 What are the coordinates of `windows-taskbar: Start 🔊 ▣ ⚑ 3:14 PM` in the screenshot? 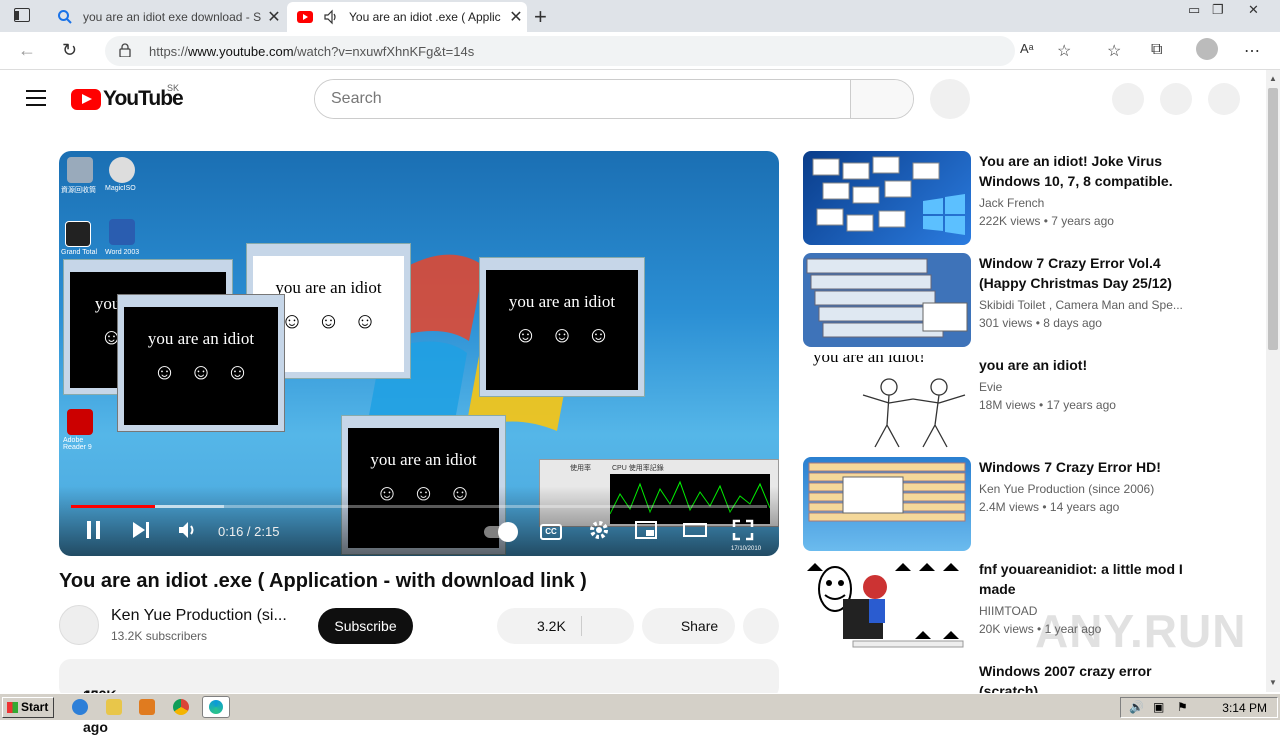 It's located at (640, 706).